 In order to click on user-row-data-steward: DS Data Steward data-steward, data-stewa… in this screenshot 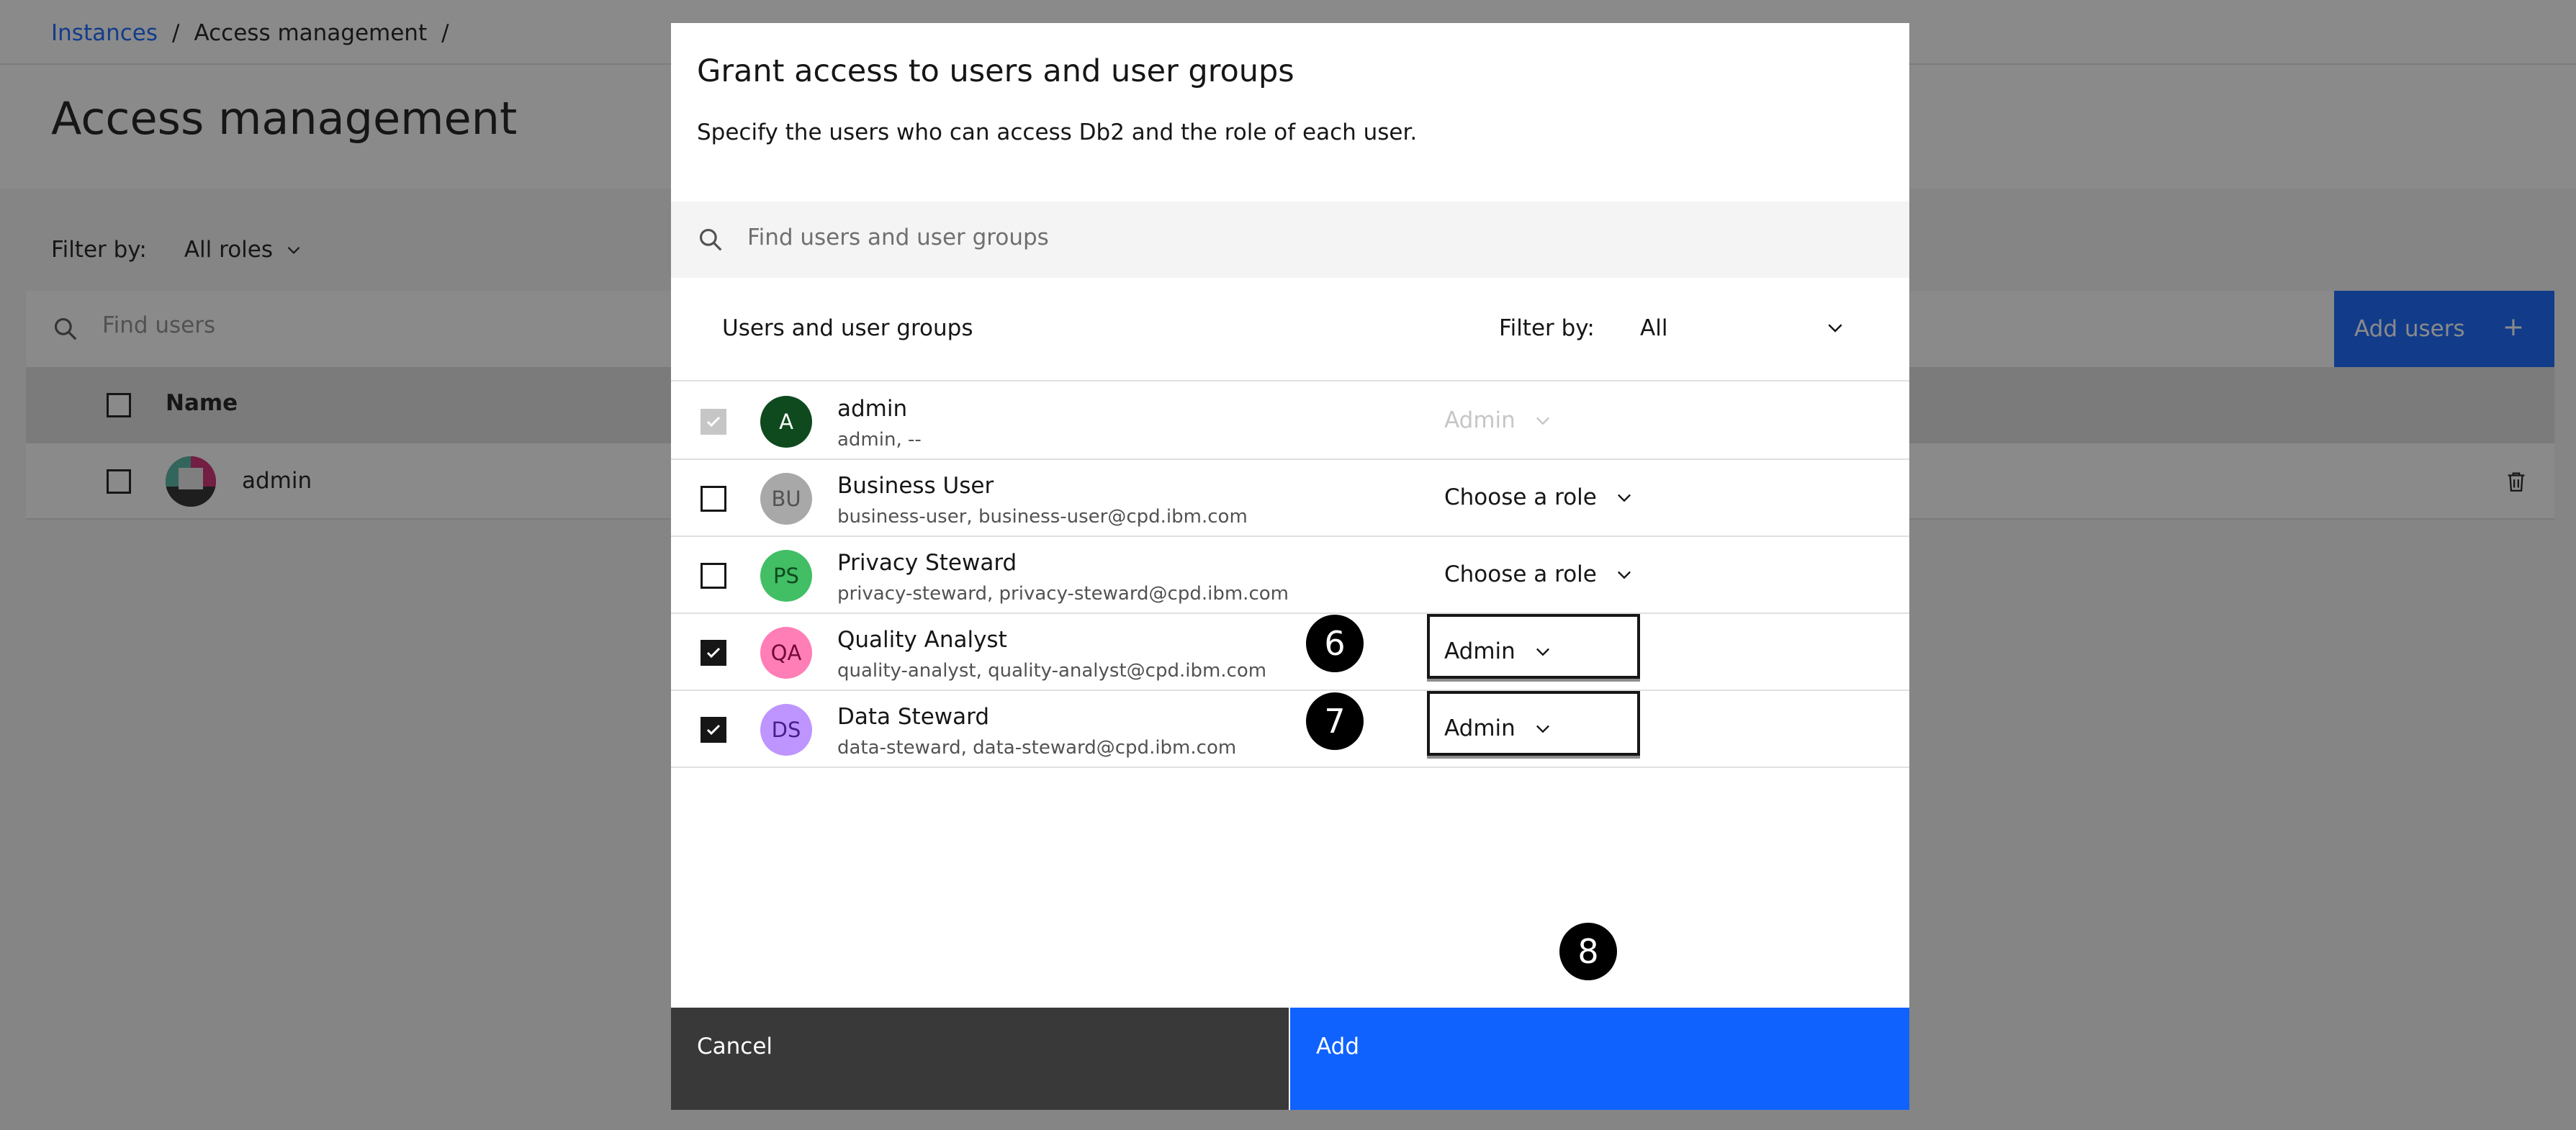, I will do `click(1290, 729)`.